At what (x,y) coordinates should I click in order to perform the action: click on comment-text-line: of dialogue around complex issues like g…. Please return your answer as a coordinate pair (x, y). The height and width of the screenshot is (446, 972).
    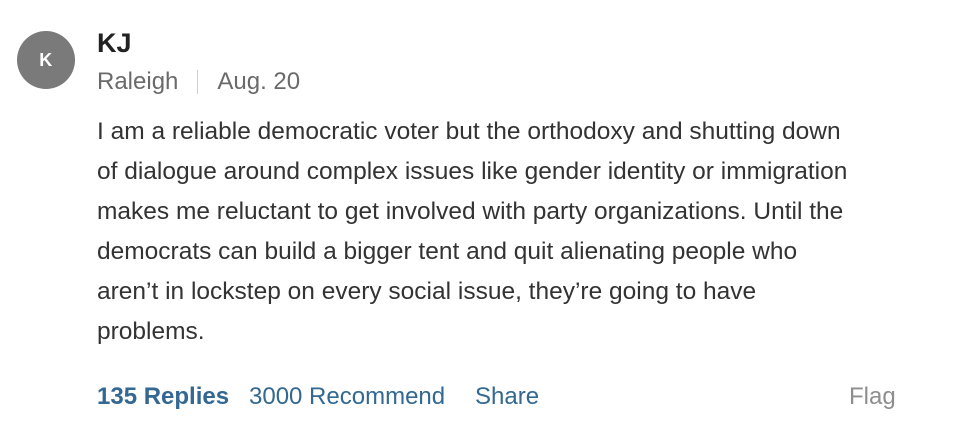
    Looking at the image, I should click on (472, 171).